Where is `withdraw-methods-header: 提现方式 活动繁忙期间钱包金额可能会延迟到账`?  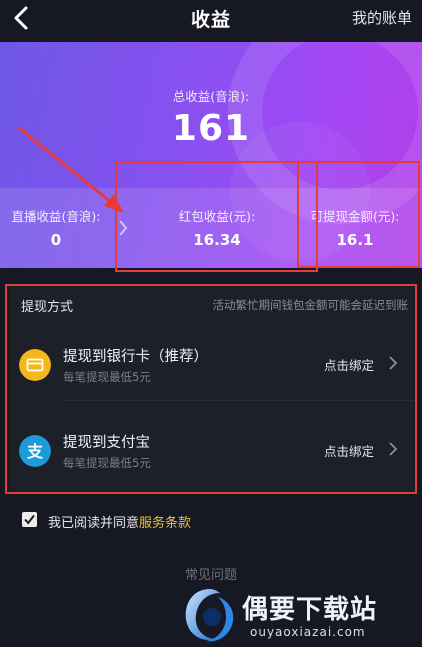
withdraw-methods-header: 提现方式 活动繁忙期间钱包金额可能会延迟到账 is located at coordinates (211, 304).